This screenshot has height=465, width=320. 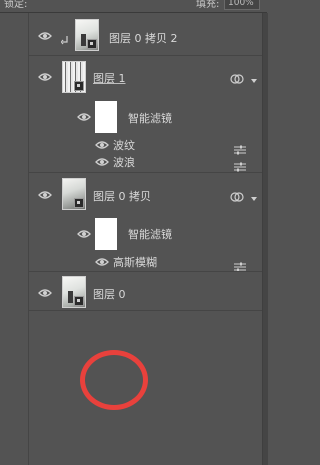 I want to click on fill-input: 100%, so click(x=242, y=5).